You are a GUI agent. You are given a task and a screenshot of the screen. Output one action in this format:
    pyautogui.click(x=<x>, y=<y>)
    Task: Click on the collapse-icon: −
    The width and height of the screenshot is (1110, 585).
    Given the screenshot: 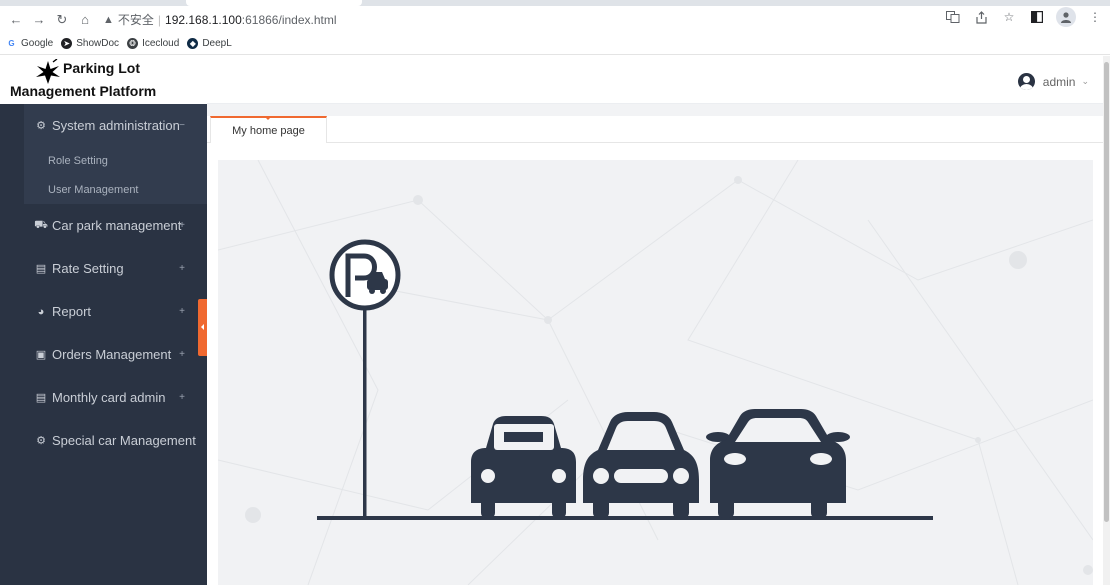 What is the action you would take?
    pyautogui.click(x=182, y=125)
    